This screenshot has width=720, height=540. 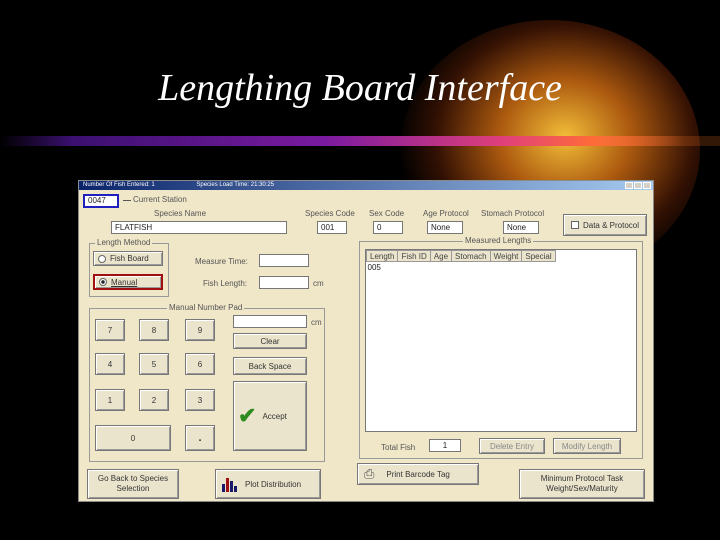 I want to click on sex-code-field: 0, so click(x=388, y=227).